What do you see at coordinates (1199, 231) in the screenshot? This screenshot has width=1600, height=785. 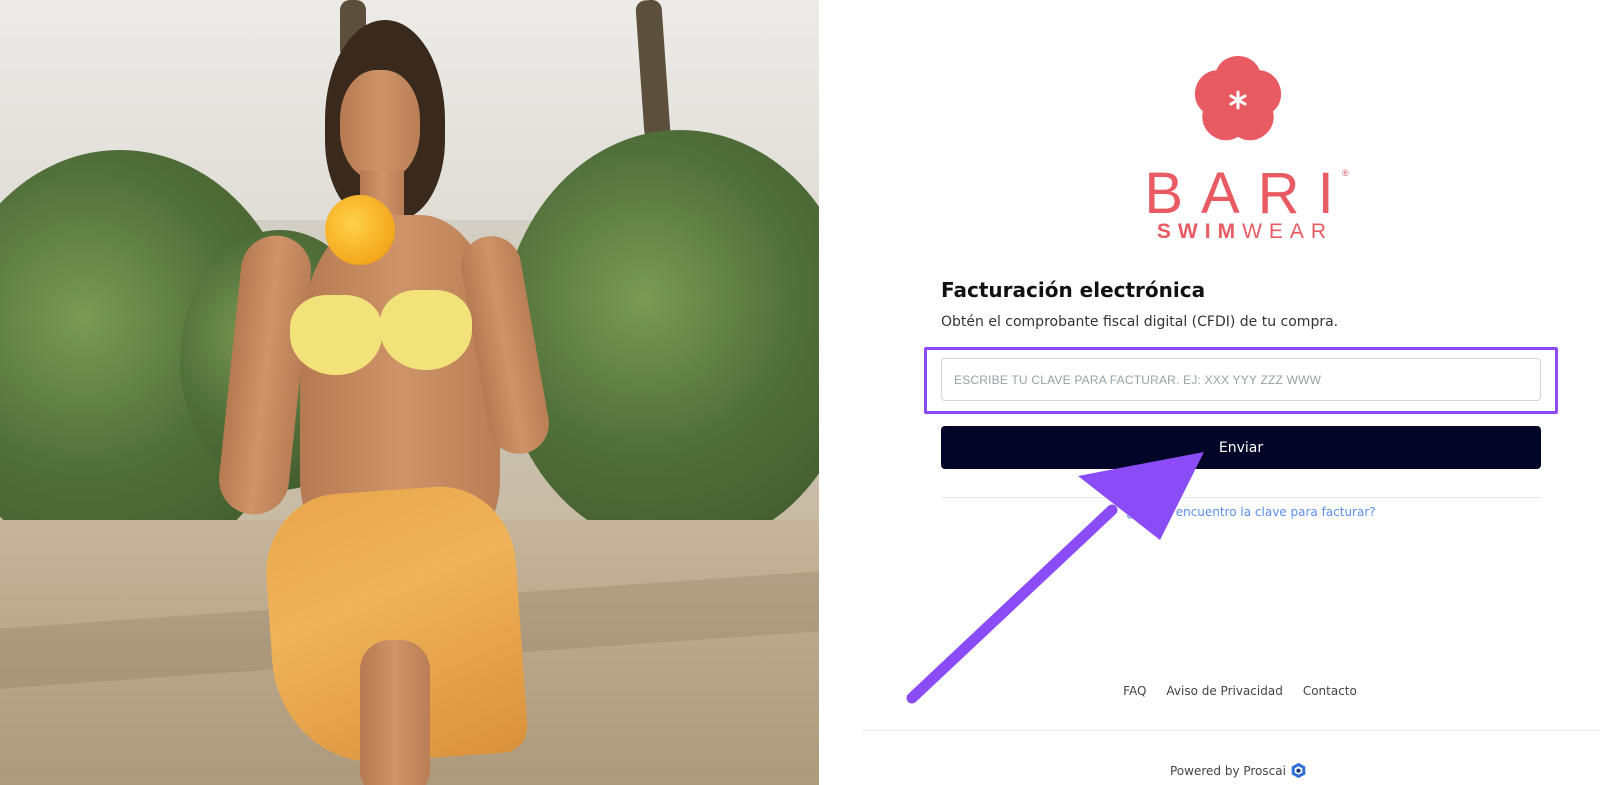 I see `brand-sub-bold: SWIM` at bounding box center [1199, 231].